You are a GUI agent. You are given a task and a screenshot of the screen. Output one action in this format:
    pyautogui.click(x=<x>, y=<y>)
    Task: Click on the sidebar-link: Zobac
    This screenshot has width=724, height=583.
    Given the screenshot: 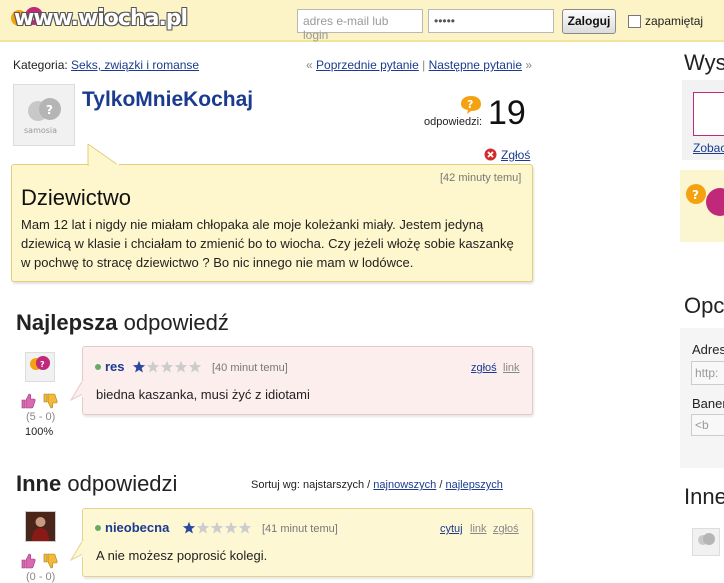 What is the action you would take?
    pyautogui.click(x=708, y=148)
    